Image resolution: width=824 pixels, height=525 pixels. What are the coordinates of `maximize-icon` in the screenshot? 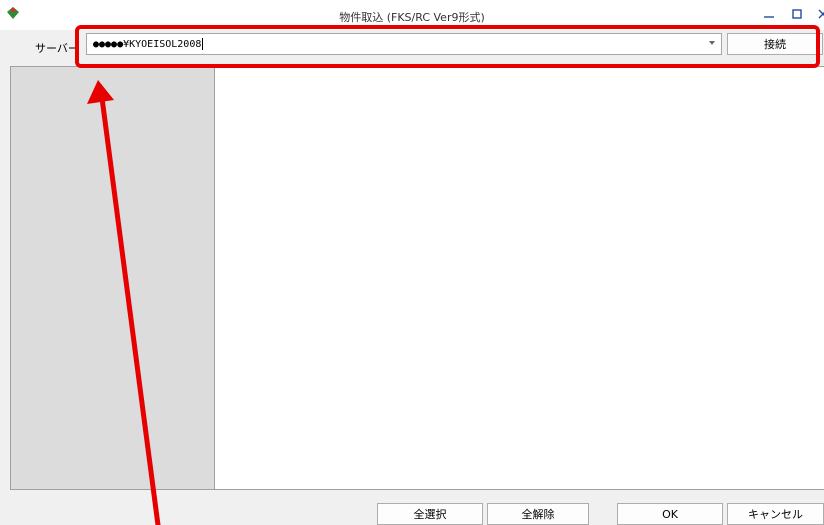 It's located at (797, 15).